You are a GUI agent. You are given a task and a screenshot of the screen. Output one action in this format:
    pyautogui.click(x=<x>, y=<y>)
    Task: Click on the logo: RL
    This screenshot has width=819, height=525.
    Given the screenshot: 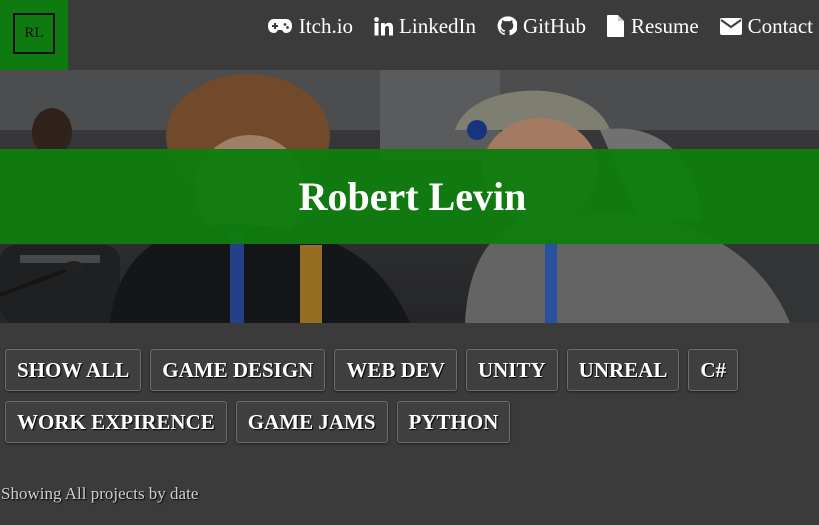 What is the action you would take?
    pyautogui.click(x=34, y=35)
    